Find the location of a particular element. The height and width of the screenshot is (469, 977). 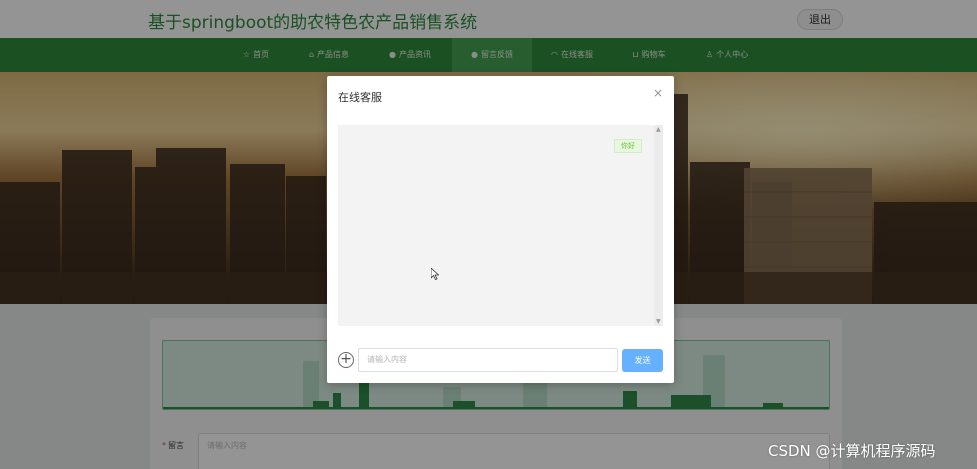

close-icon: × is located at coordinates (658, 93).